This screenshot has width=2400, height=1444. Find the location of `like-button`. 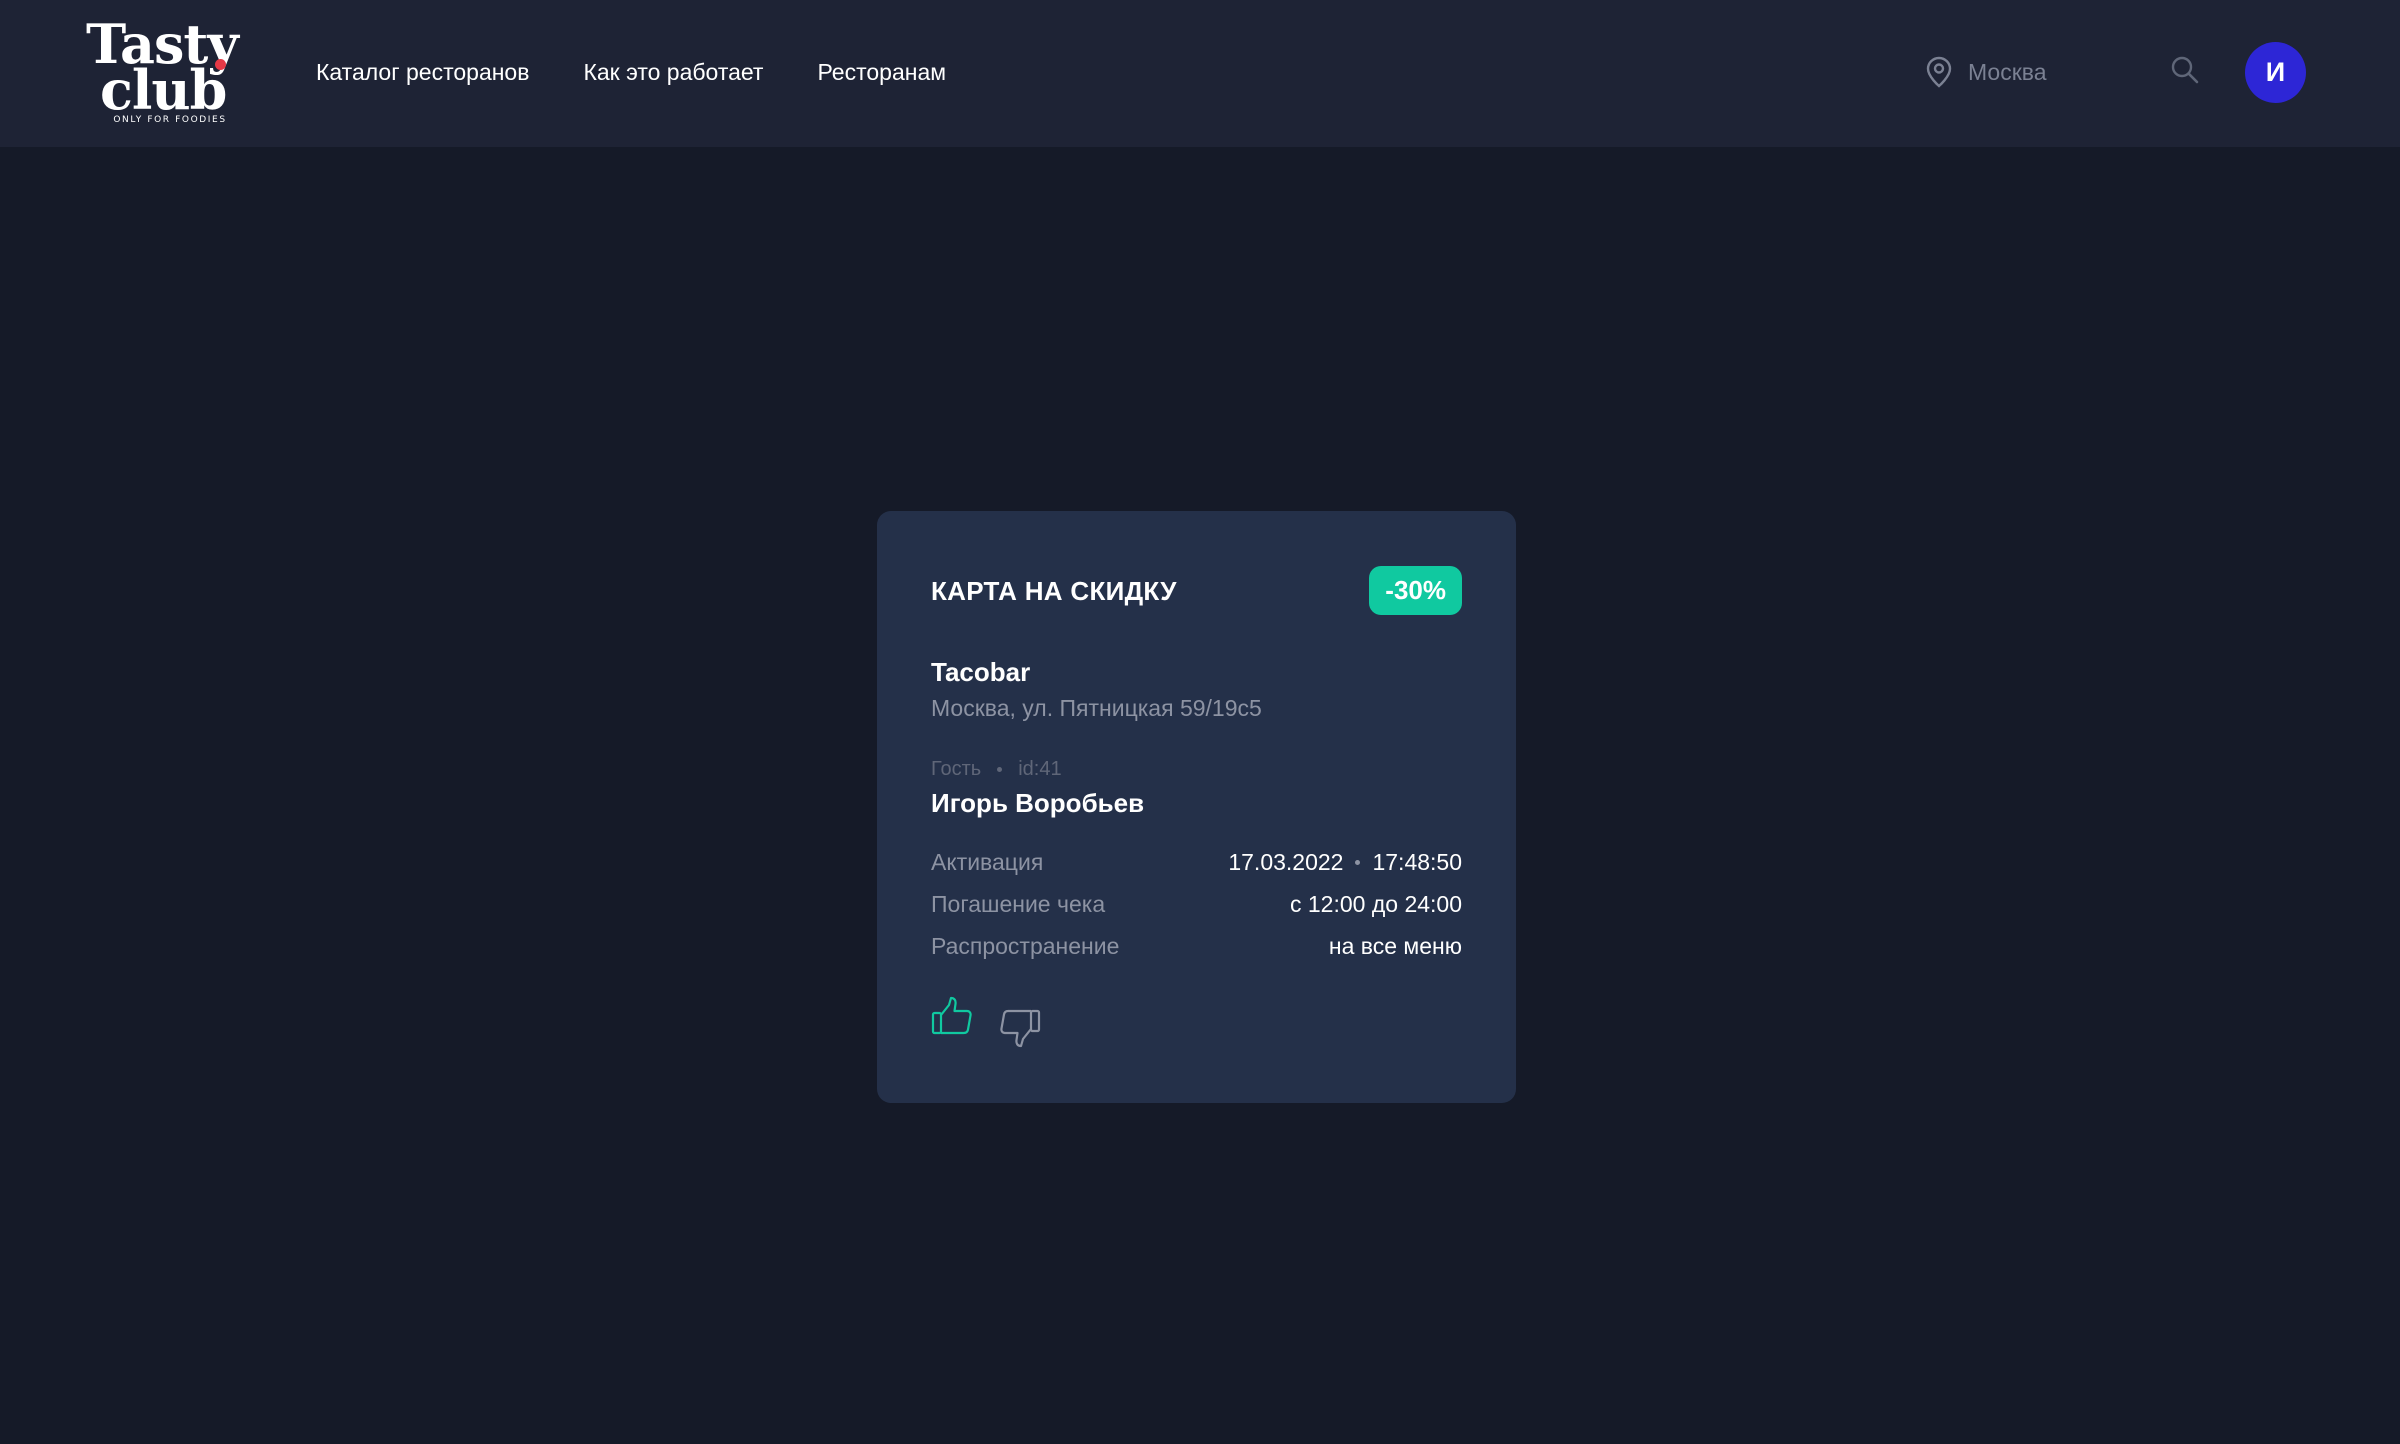

like-button is located at coordinates (953, 1024).